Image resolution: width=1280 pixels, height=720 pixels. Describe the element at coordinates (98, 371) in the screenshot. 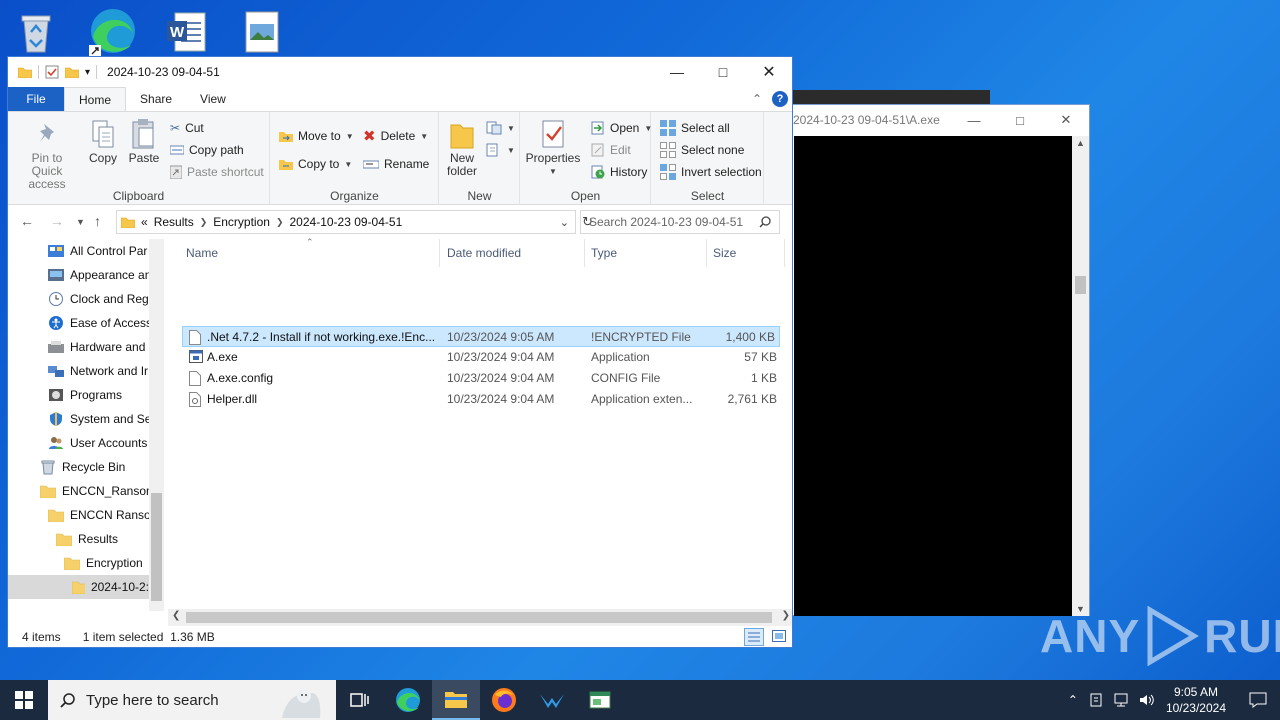

I see `nav-item-network: Network and Ir` at that location.